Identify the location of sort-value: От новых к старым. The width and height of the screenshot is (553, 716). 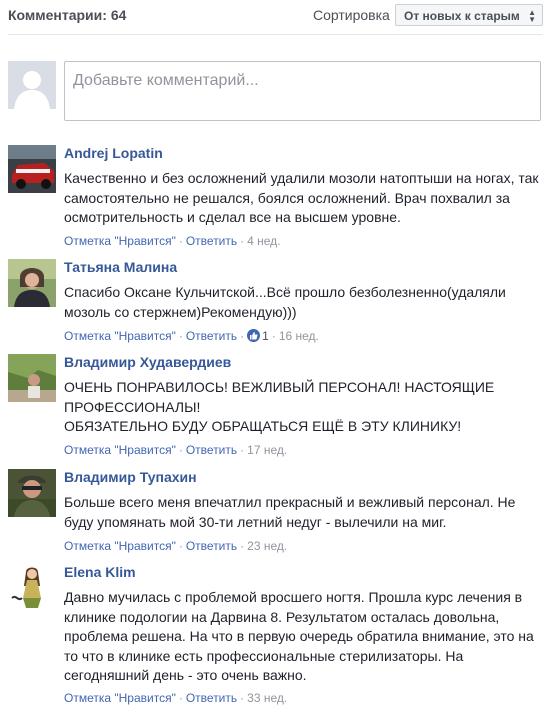
(462, 16).